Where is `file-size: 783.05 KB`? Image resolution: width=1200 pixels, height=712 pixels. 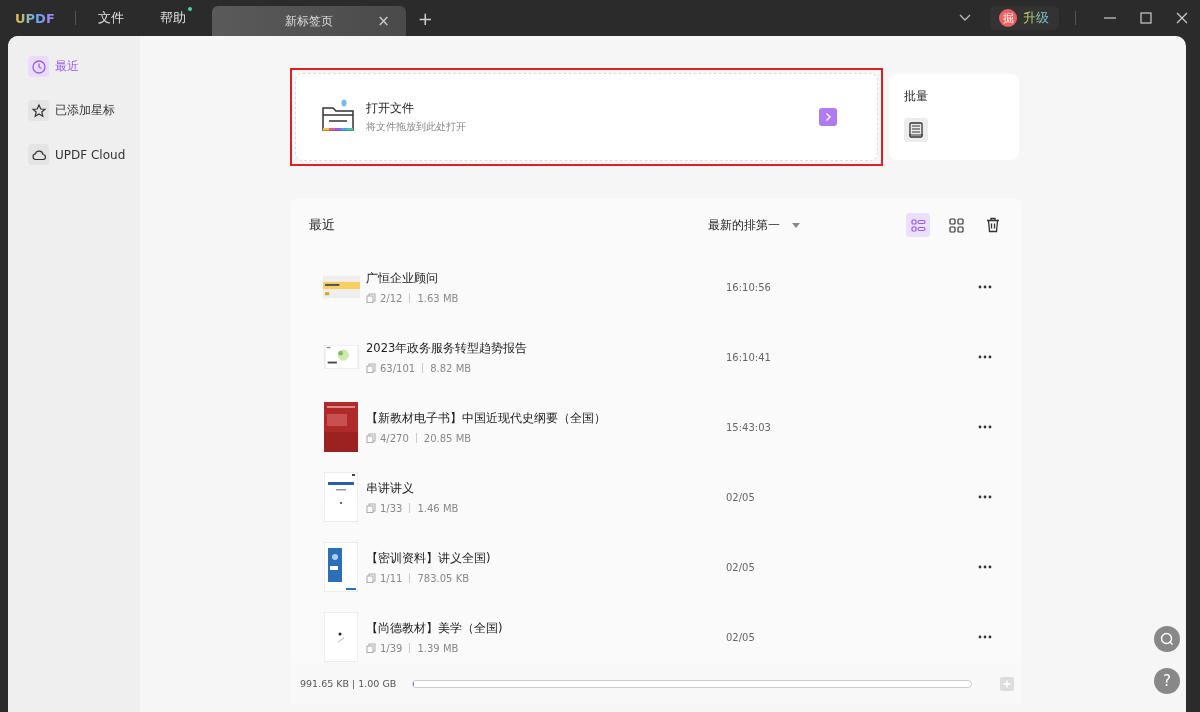 file-size: 783.05 KB is located at coordinates (443, 578).